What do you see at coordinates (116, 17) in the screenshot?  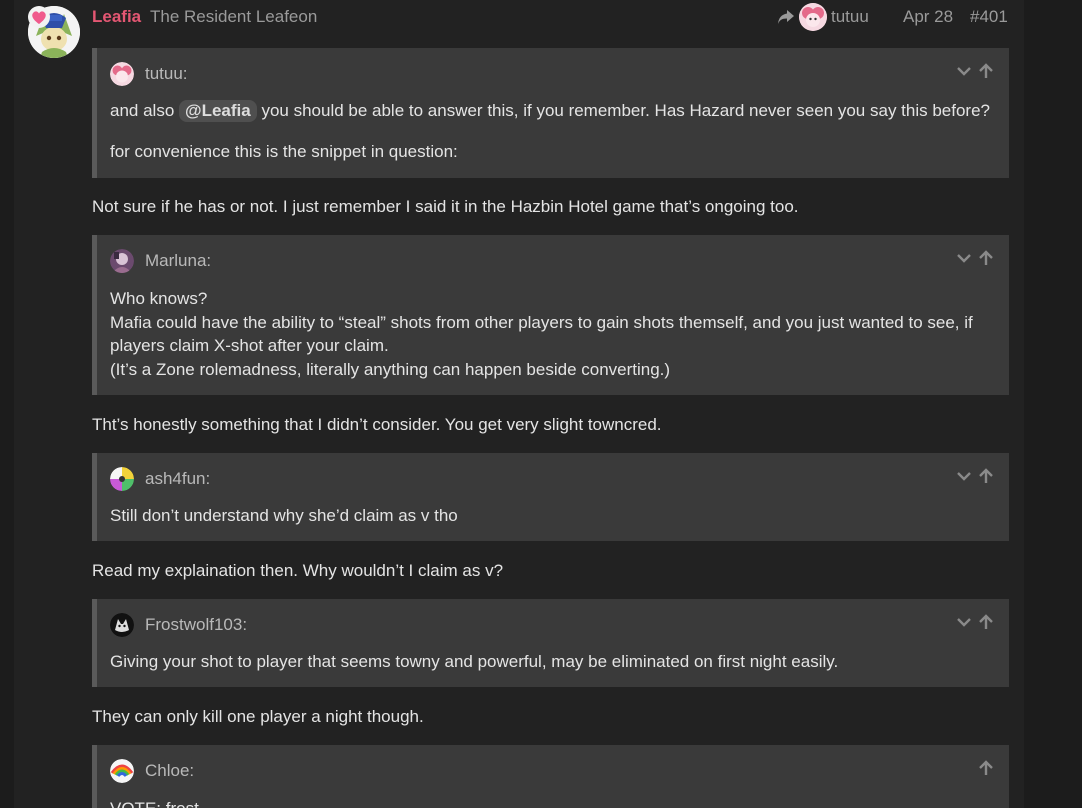 I see `poster-username: Leafia` at bounding box center [116, 17].